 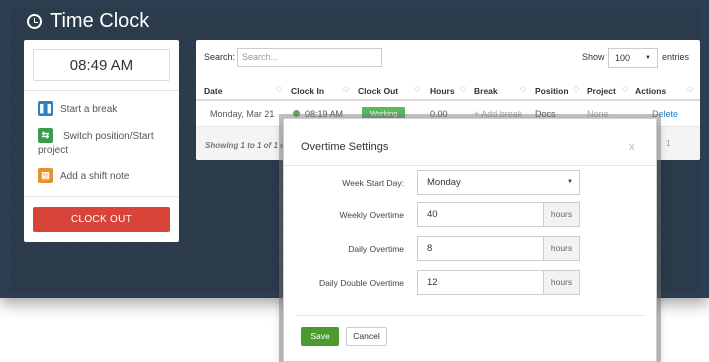 I want to click on daily-overtime-input: 8, so click(x=480, y=248).